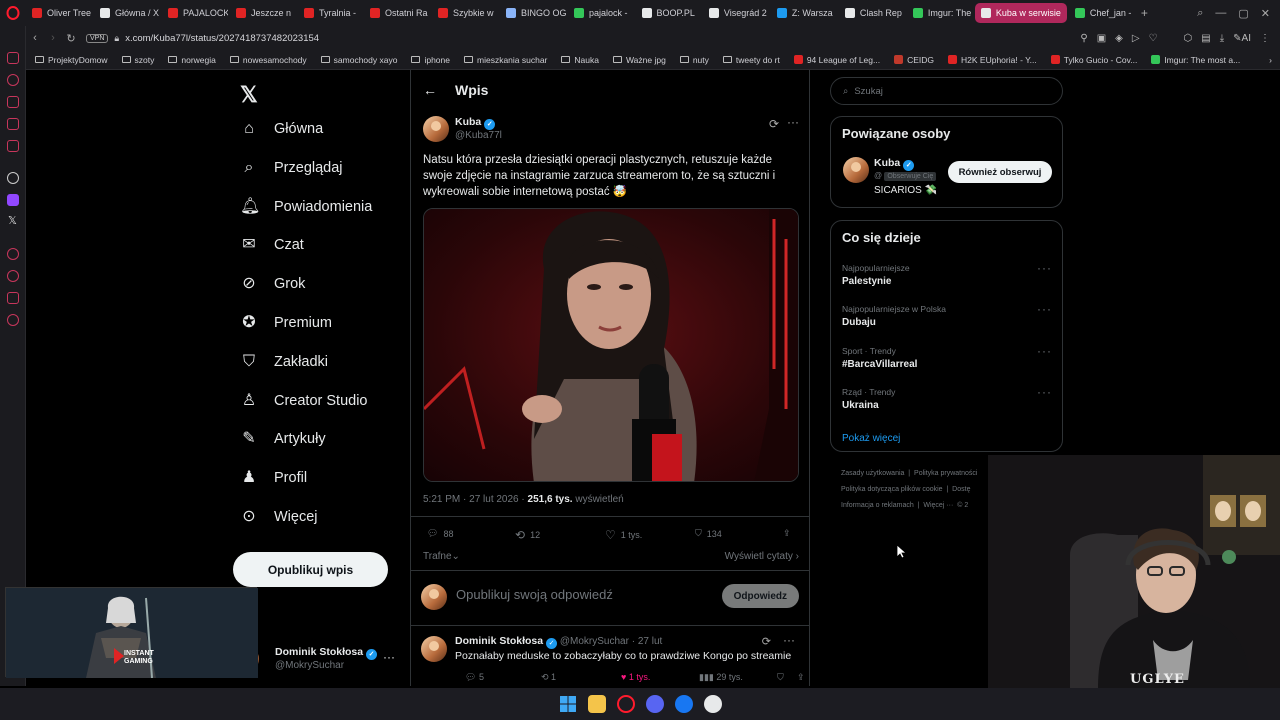 The width and height of the screenshot is (1280, 720). What do you see at coordinates (71, 38) in the screenshot?
I see `reload-icon: ↻` at bounding box center [71, 38].